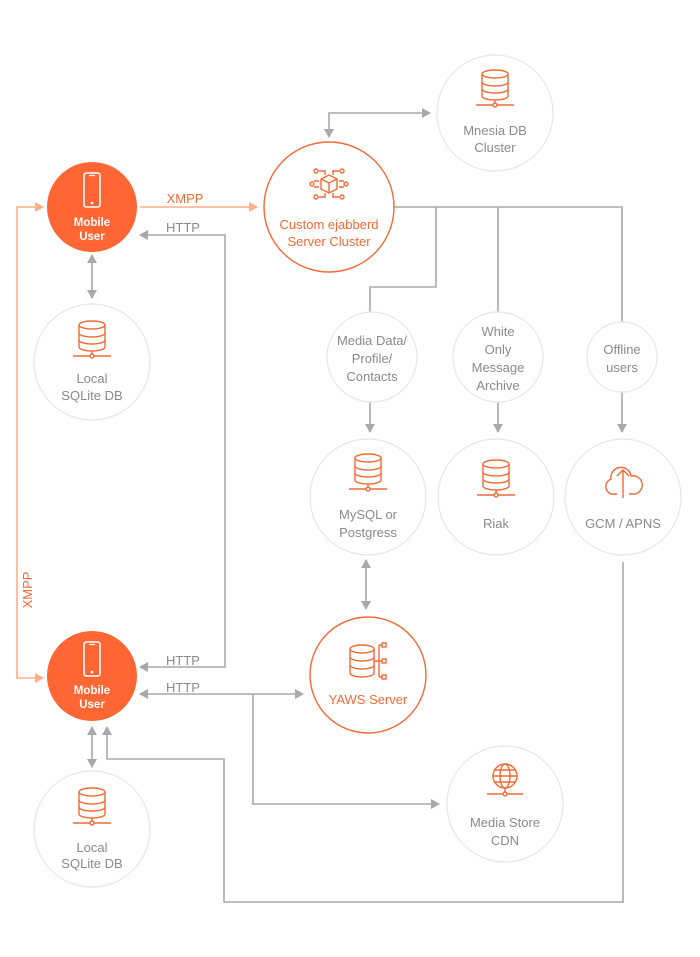 The image size is (700, 957). Describe the element at coordinates (505, 804) in the screenshot. I see `node-media-store-cdn: Media Store CDN` at that location.